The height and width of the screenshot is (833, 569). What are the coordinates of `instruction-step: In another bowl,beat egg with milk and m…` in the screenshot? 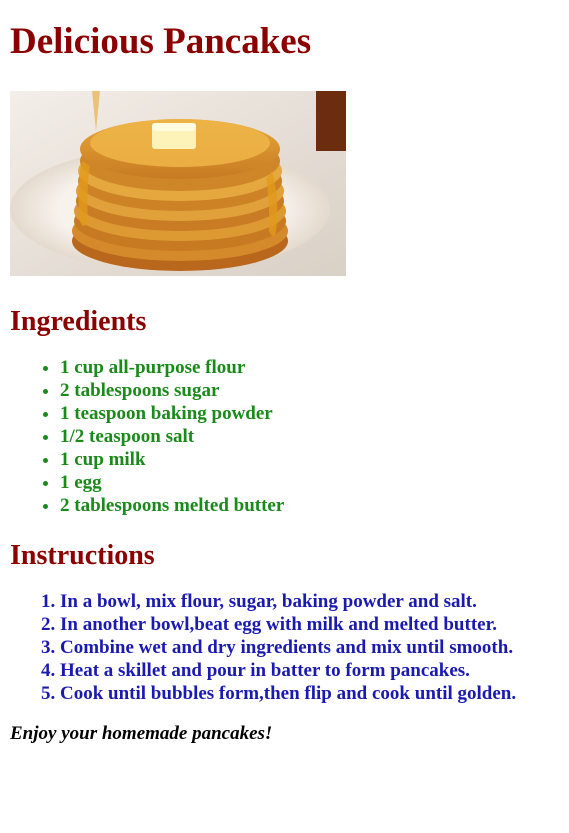 It's located at (309, 624).